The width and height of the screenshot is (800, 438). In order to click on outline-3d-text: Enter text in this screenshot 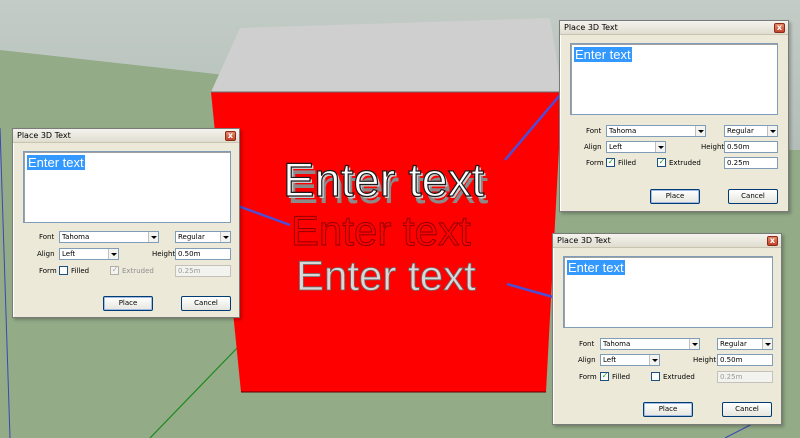, I will do `click(381, 231)`.